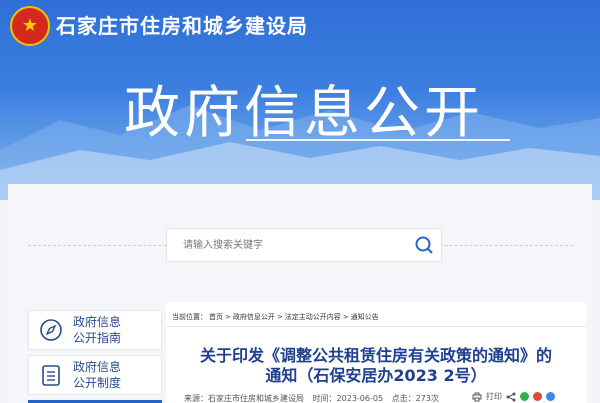  Describe the element at coordinates (51, 375) in the screenshot. I see `list-icon` at that location.